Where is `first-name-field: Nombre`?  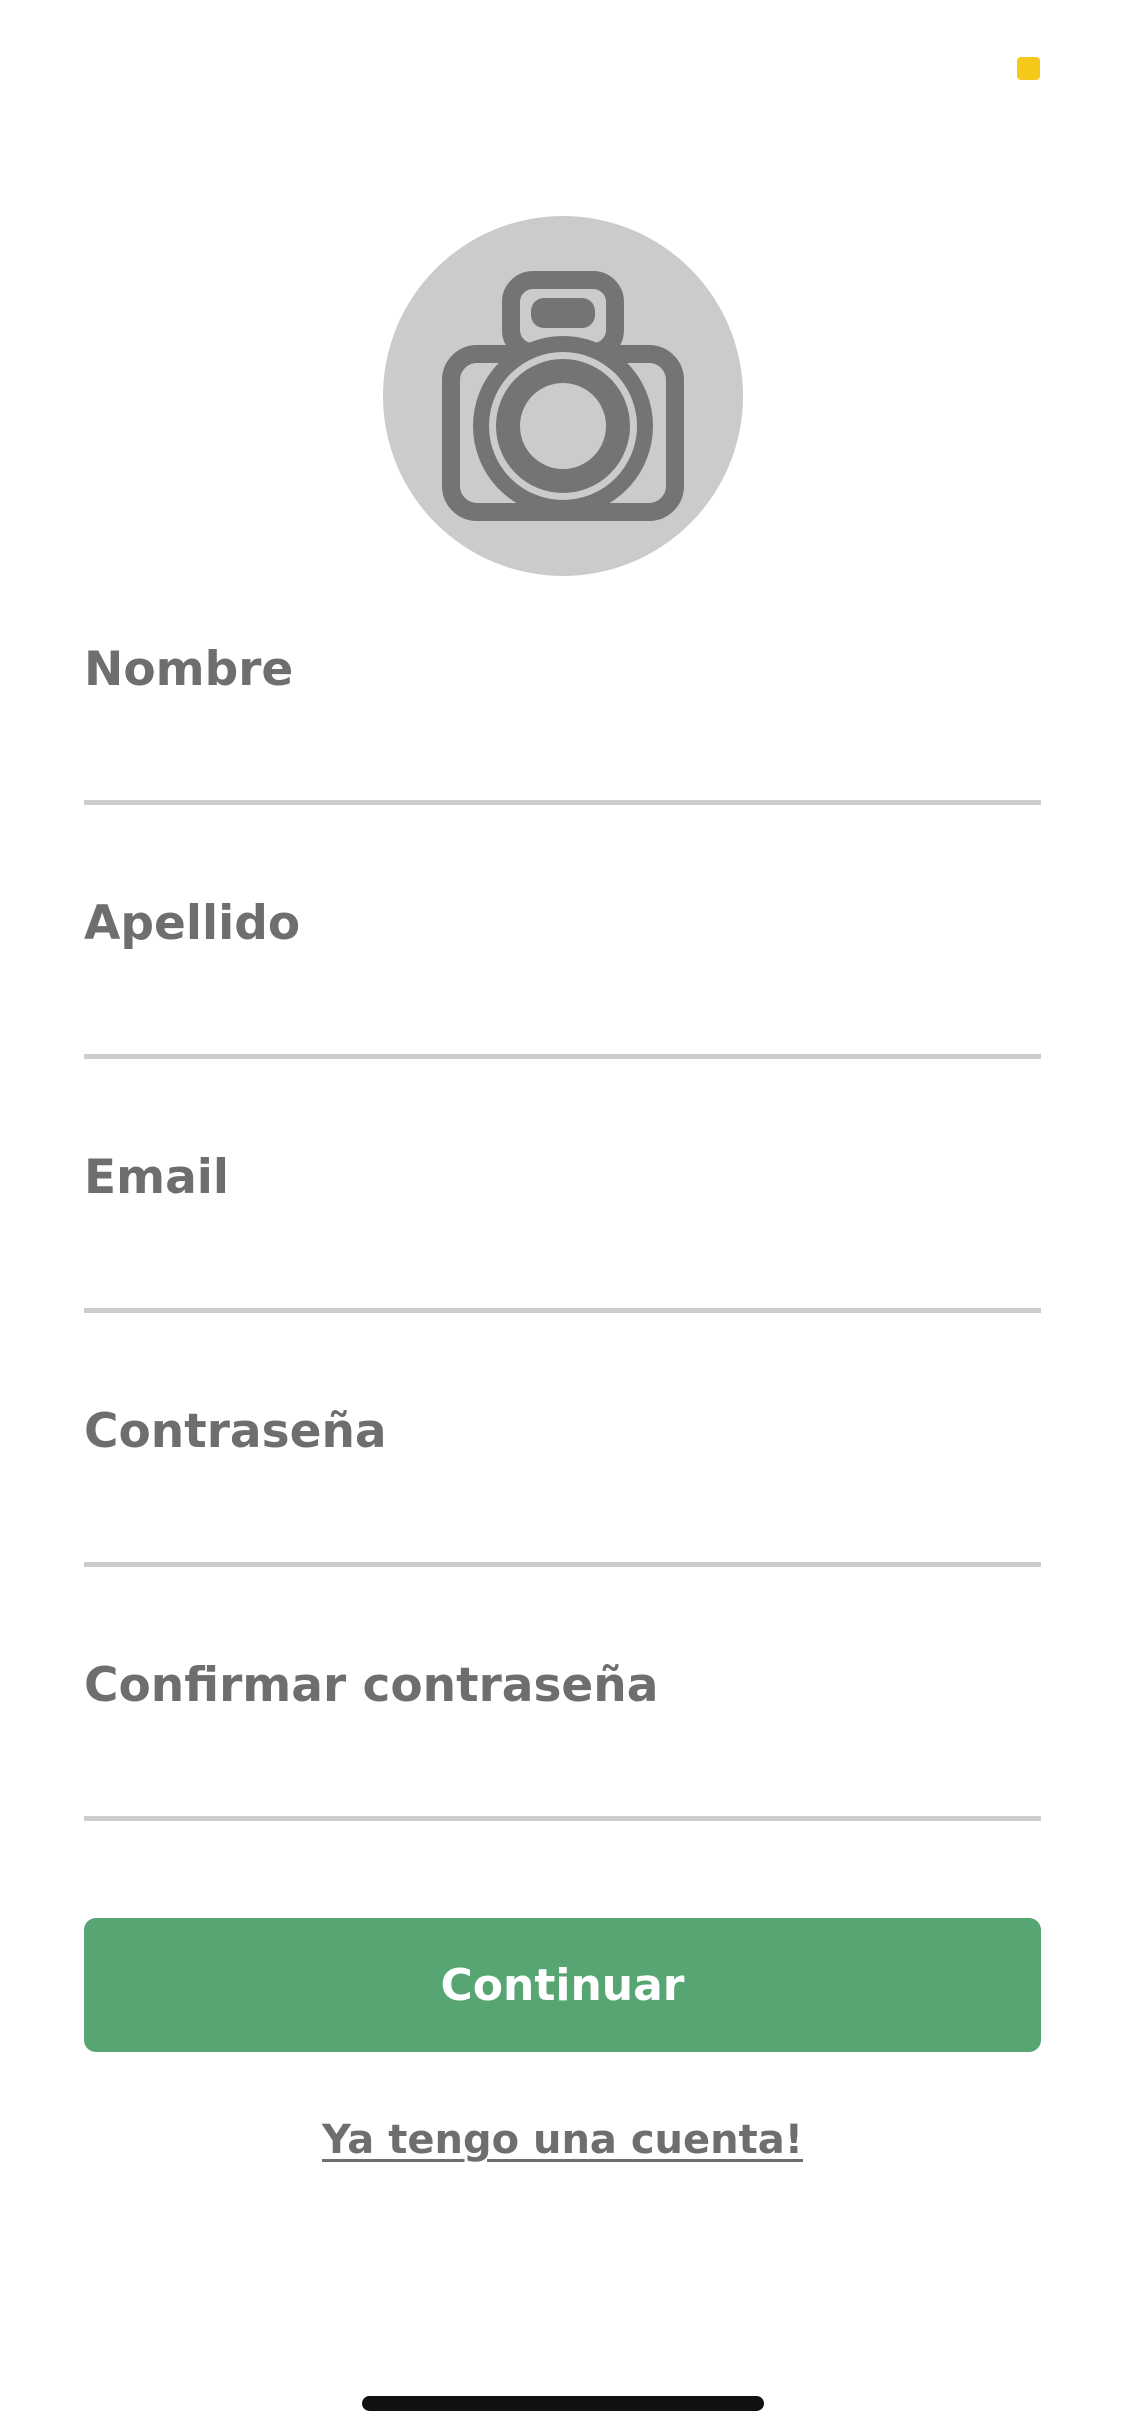 first-name-field: Nombre is located at coordinates (562, 740).